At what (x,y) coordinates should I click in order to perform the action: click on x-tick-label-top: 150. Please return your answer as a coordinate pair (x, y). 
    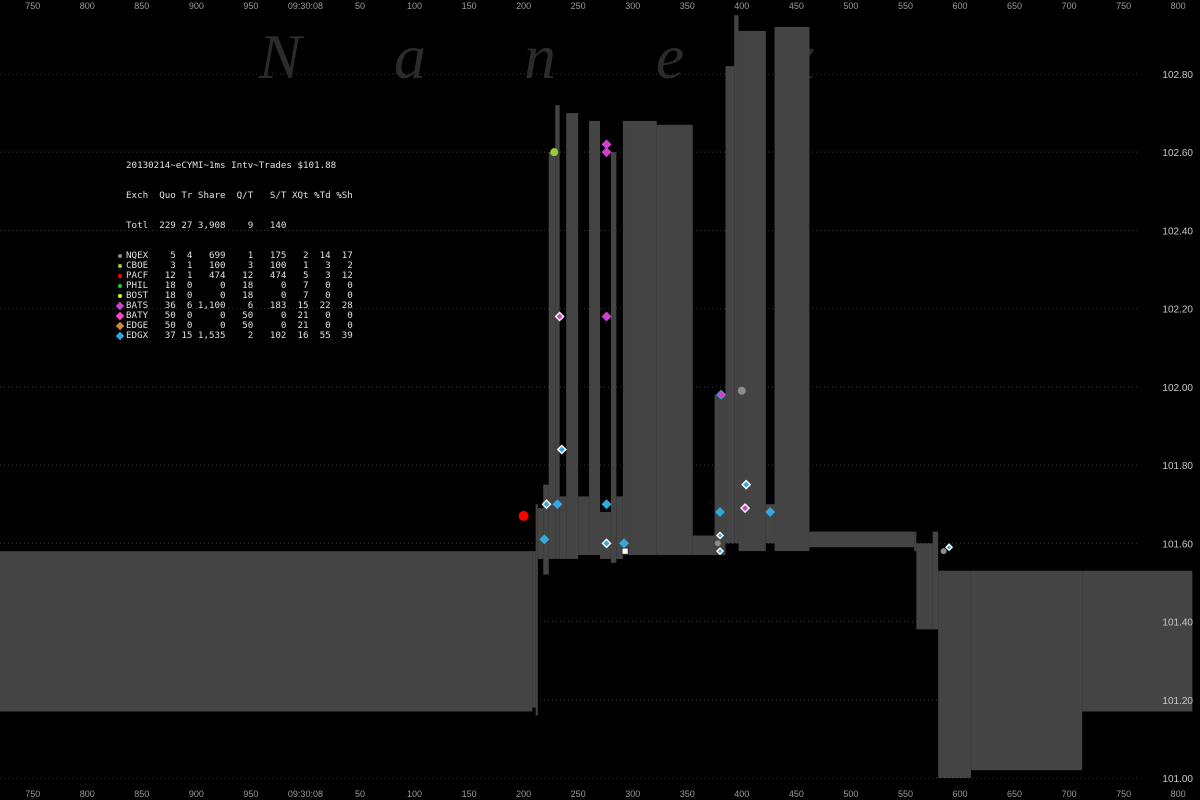
    Looking at the image, I should click on (469, 6).